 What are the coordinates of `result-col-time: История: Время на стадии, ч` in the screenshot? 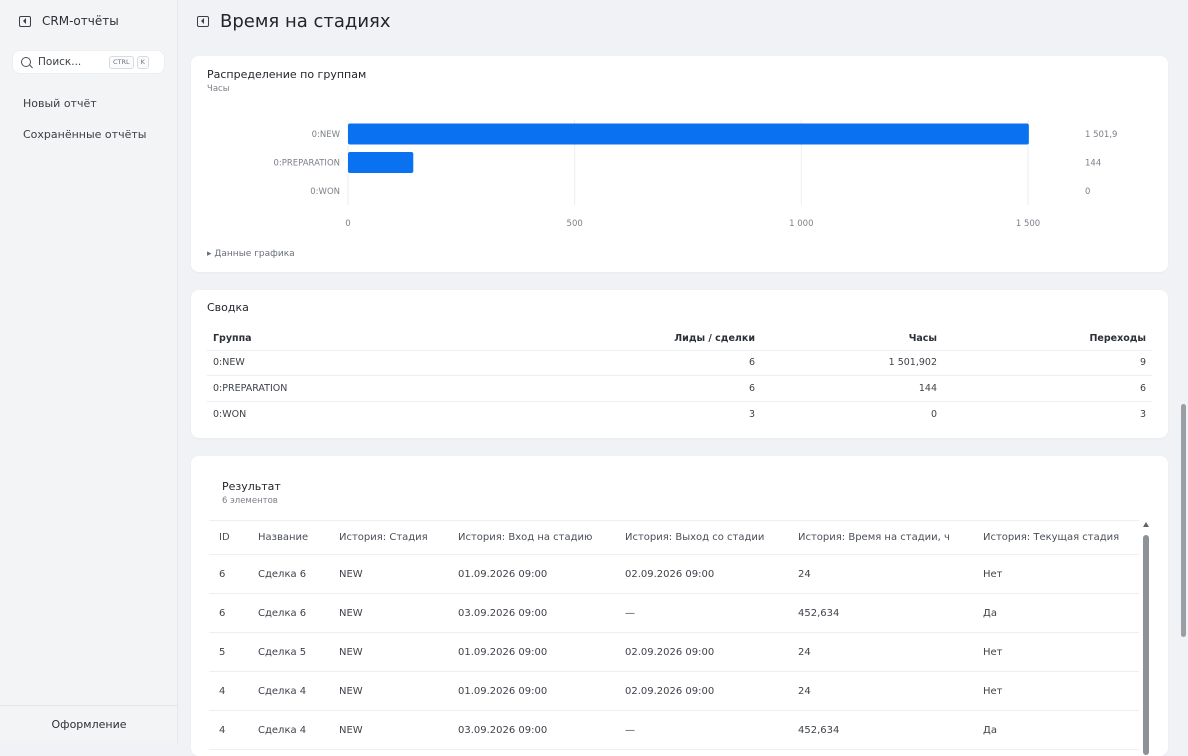 It's located at (880, 537).